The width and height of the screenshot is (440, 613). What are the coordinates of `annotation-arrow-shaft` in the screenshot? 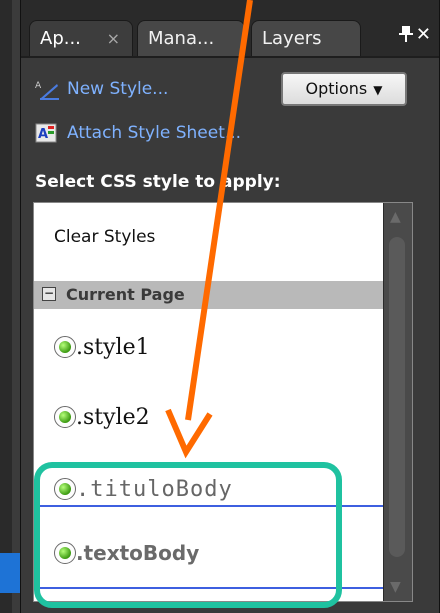 It's located at (219, 210).